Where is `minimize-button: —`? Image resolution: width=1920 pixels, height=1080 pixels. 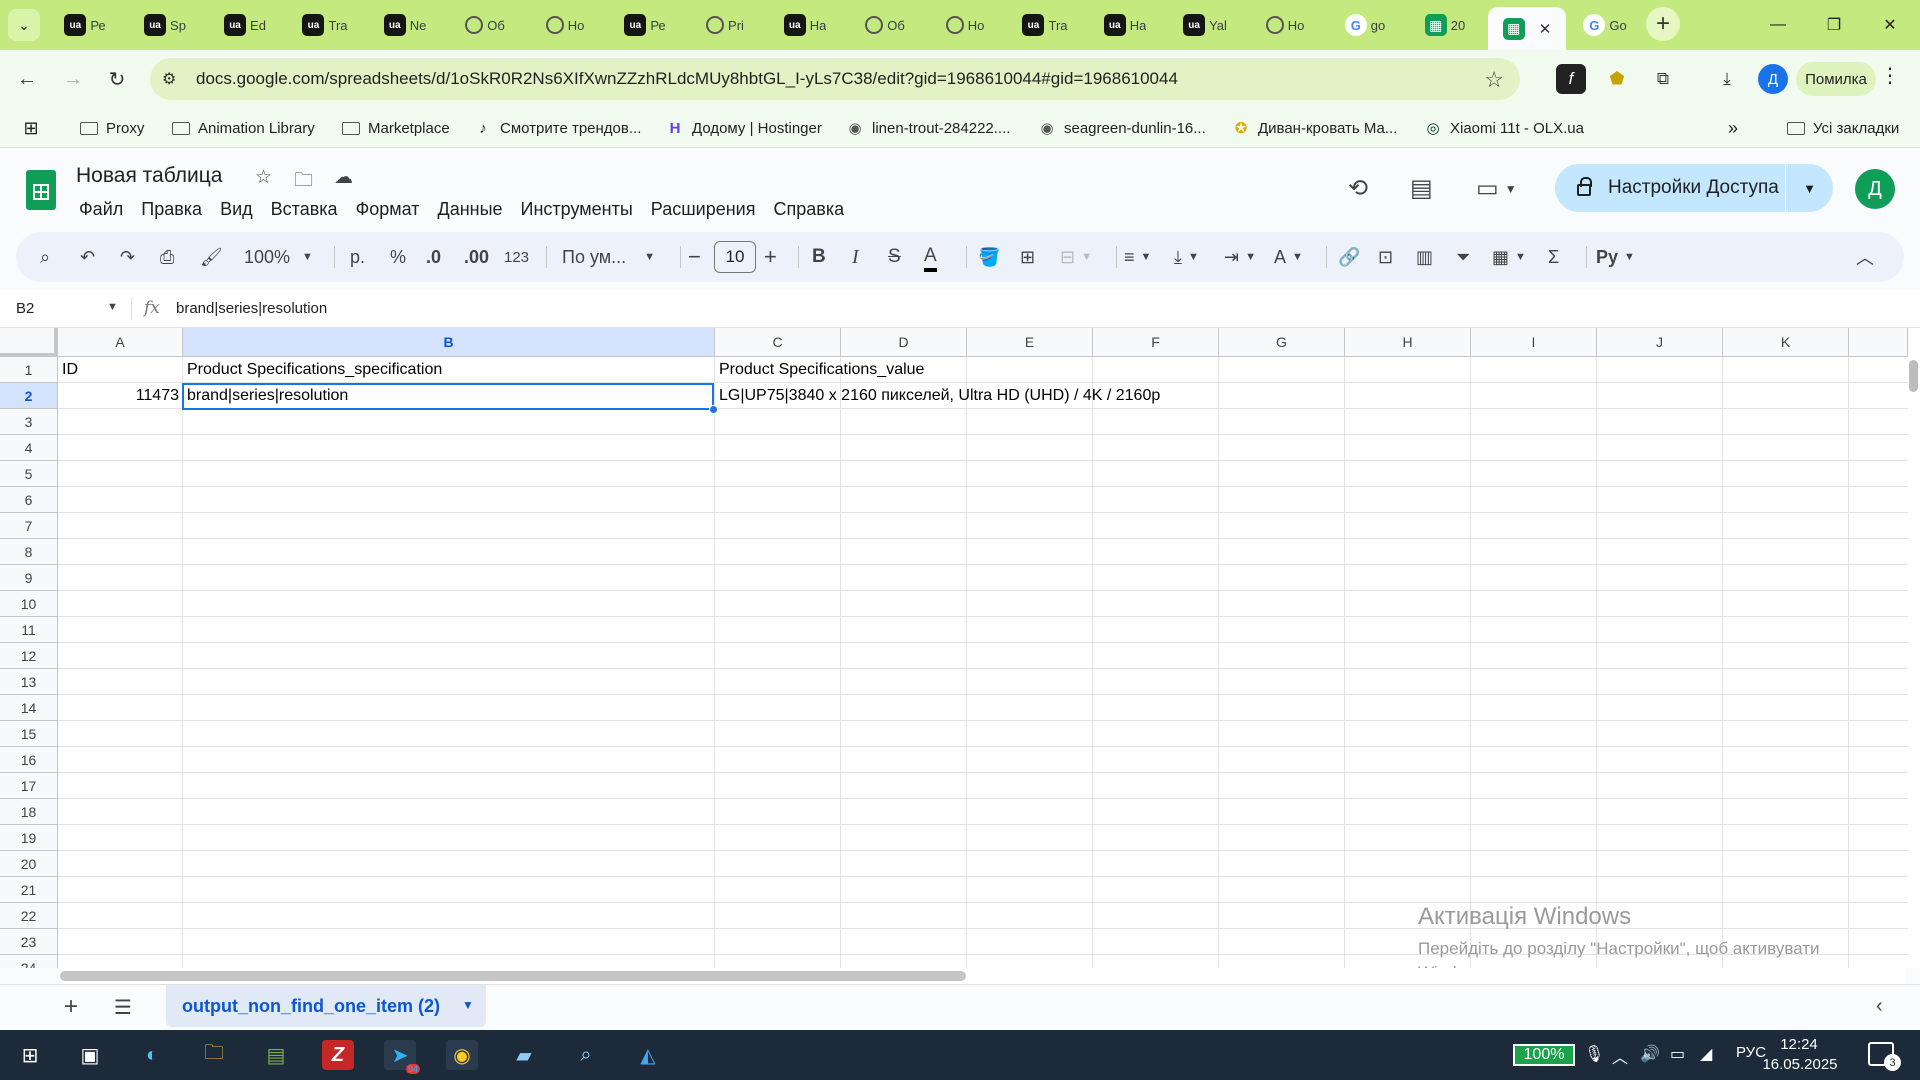 minimize-button: — is located at coordinates (1778, 25).